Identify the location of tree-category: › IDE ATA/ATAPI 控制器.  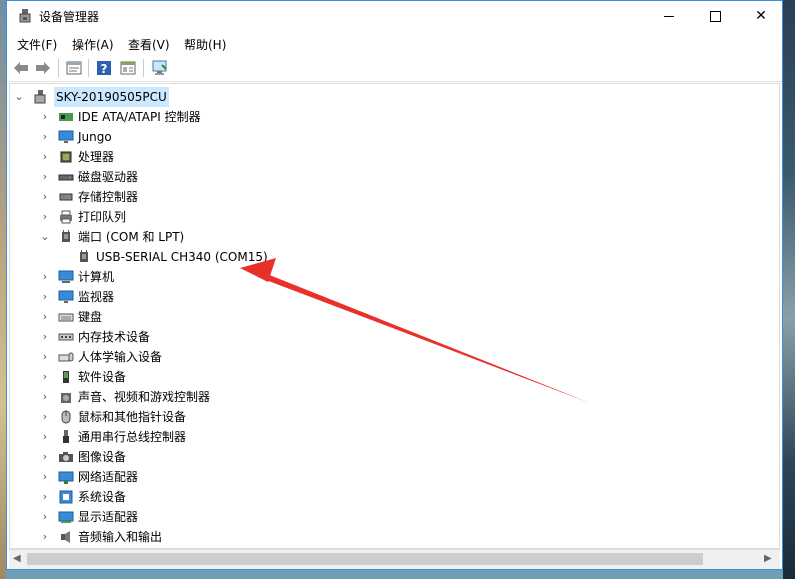
(394, 117).